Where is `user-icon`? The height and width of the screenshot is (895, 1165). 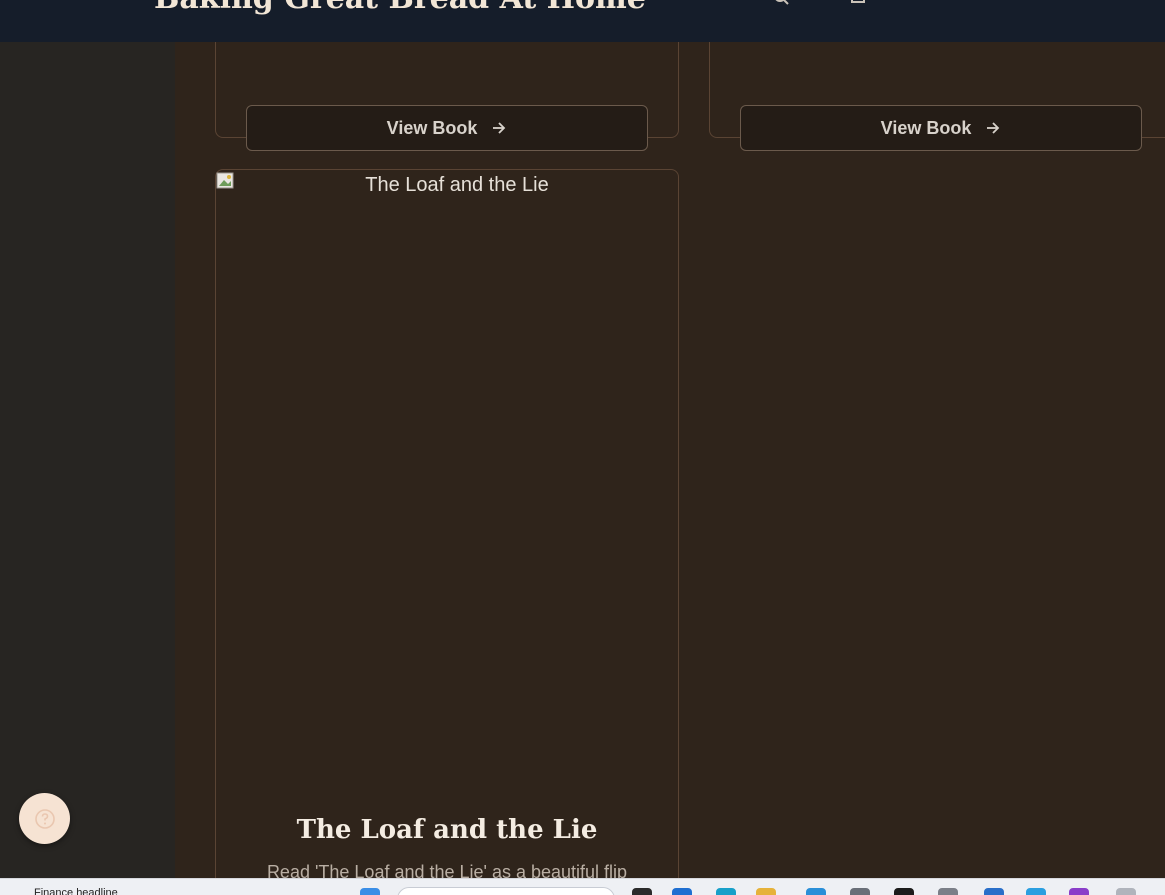
user-icon is located at coordinates (921, 3).